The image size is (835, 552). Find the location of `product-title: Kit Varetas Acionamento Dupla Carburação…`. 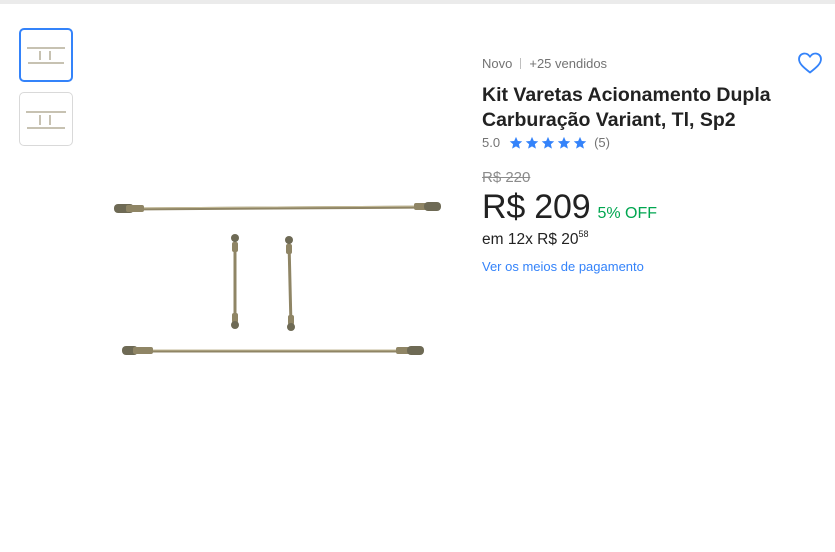

product-title: Kit Varetas Acionamento Dupla Carburação… is located at coordinates (626, 107).